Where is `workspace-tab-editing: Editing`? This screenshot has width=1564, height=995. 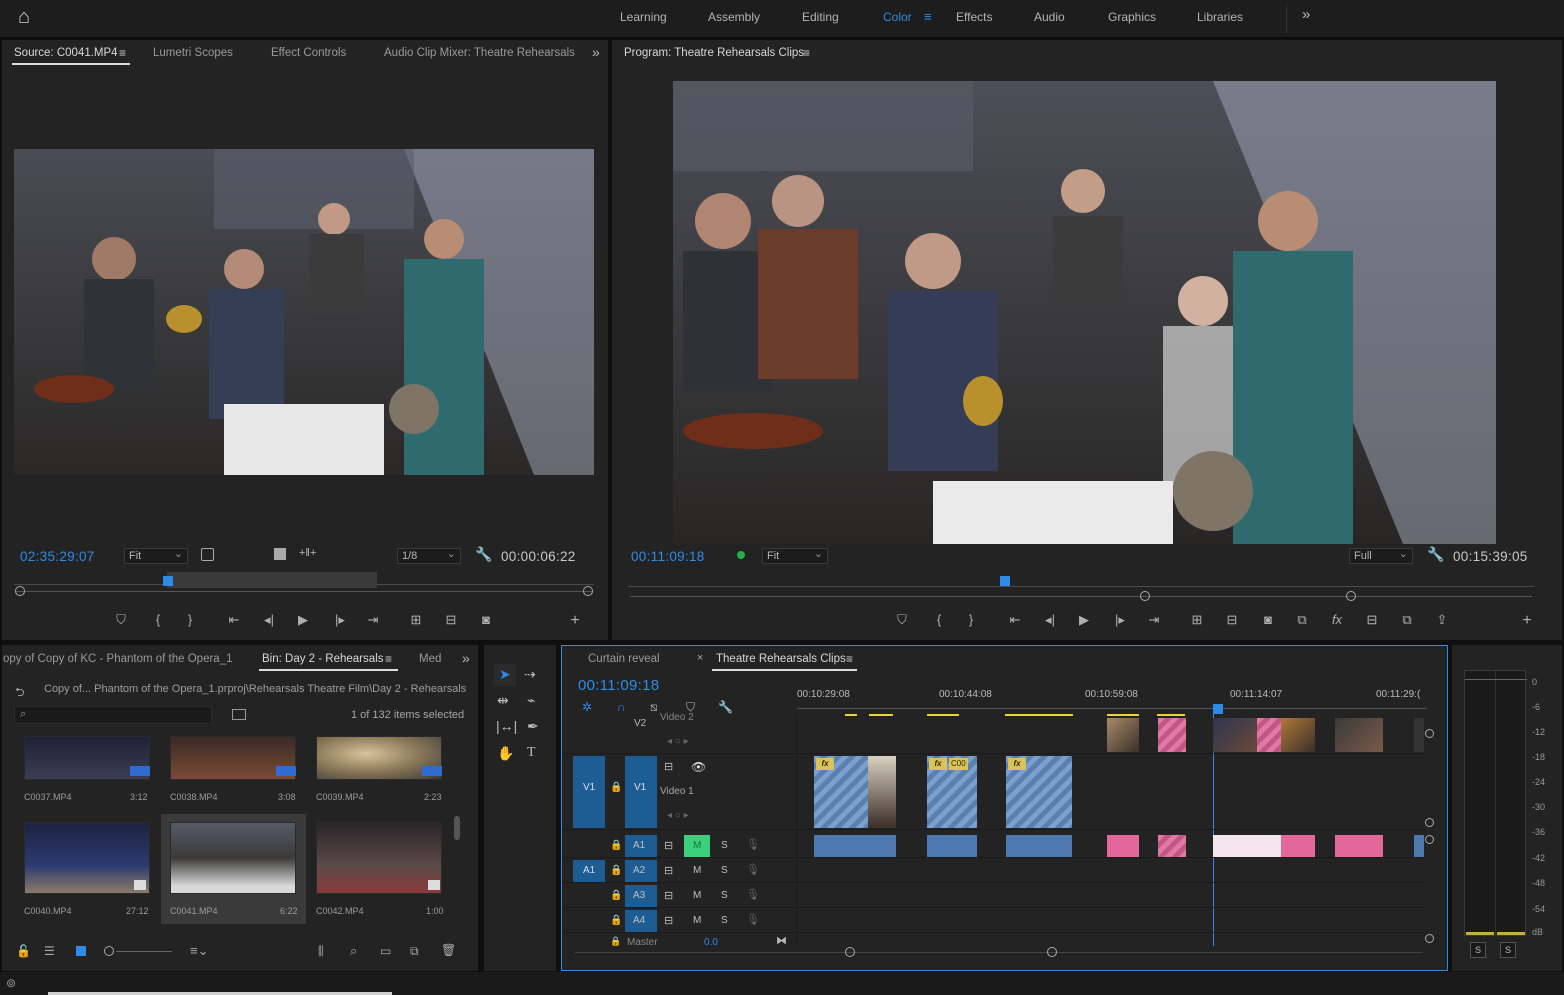
workspace-tab-editing: Editing is located at coordinates (820, 17).